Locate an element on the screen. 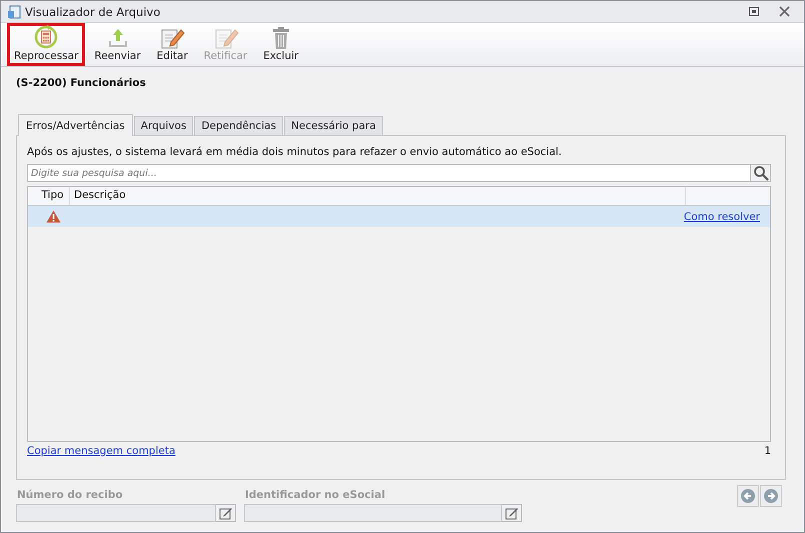  column-header: Descrição is located at coordinates (378, 196).